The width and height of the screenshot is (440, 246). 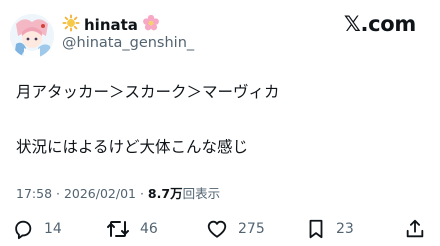 What do you see at coordinates (132, 229) in the screenshot?
I see `repost-button: 46` at bounding box center [132, 229].